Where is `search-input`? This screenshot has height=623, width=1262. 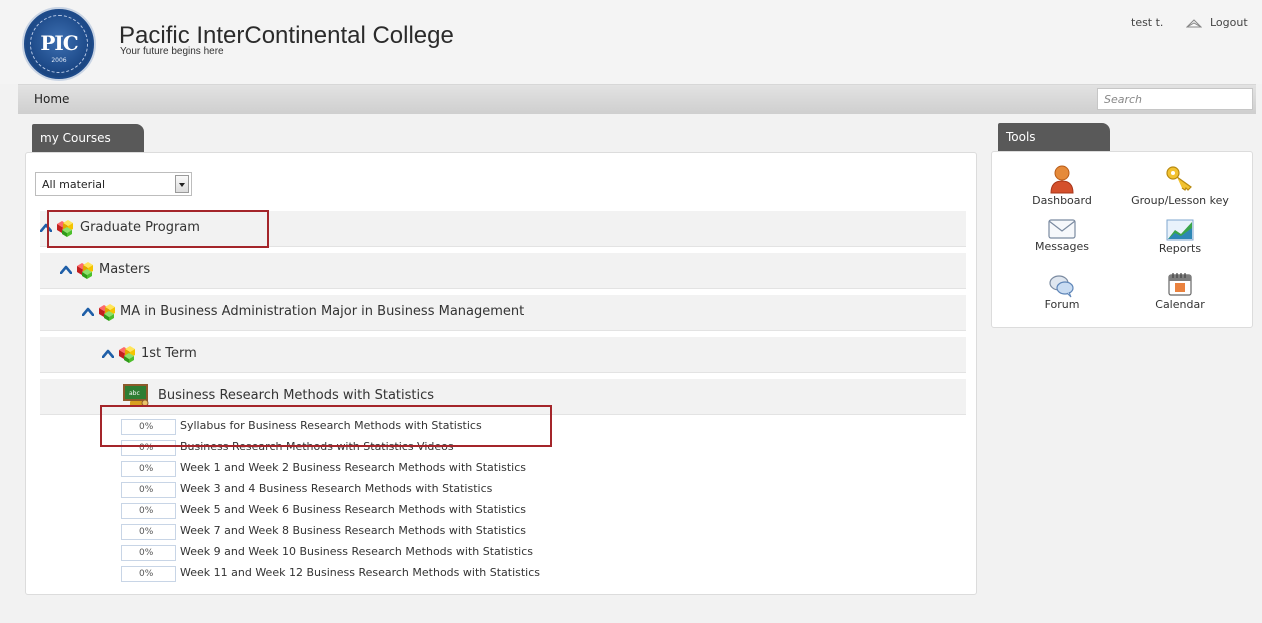
search-input is located at coordinates (1175, 99).